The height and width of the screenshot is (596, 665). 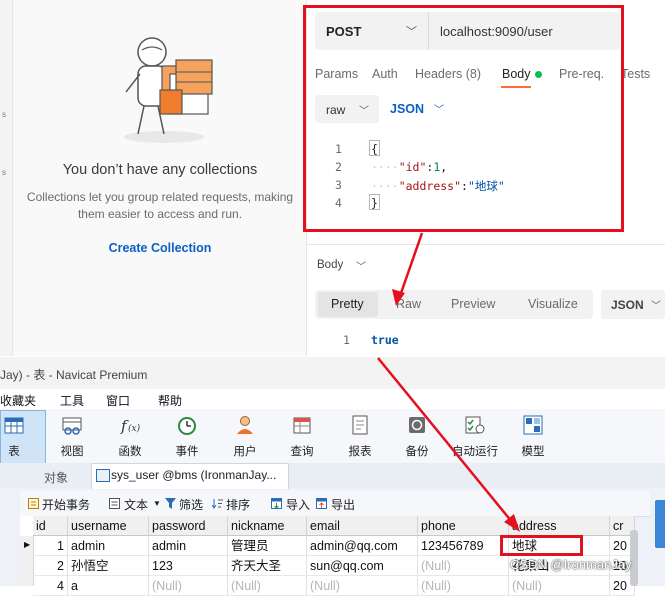 What do you see at coordinates (157, 503) in the screenshot?
I see `chevron-down-icon: ▼` at bounding box center [157, 503].